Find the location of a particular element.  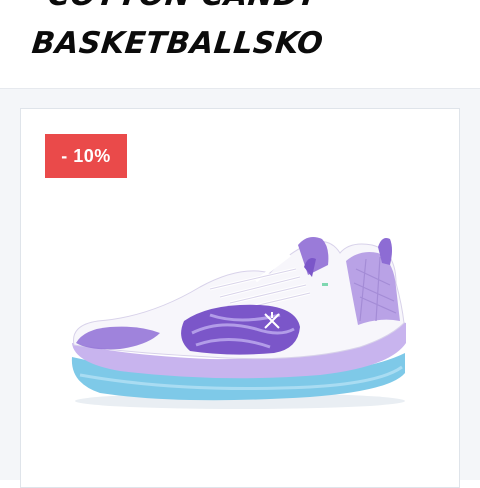

discount-badge: - 10% is located at coordinates (86, 156).